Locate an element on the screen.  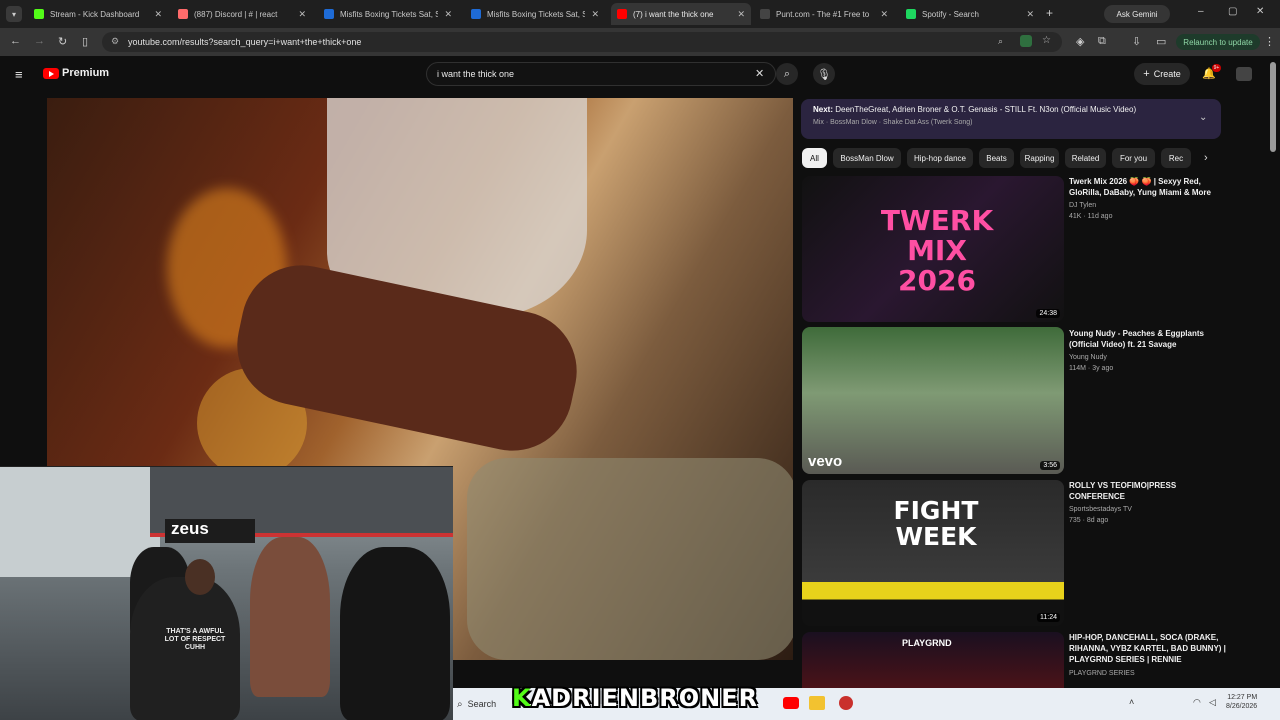
video-channel-4: PLAYGRND SERIES is located at coordinates (1102, 673).